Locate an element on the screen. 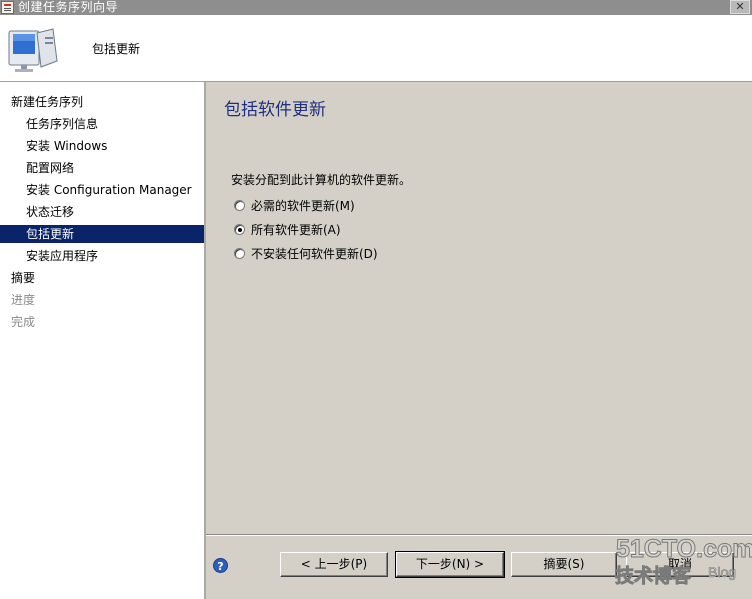  summary-button: 摘要(S) is located at coordinates (564, 564).